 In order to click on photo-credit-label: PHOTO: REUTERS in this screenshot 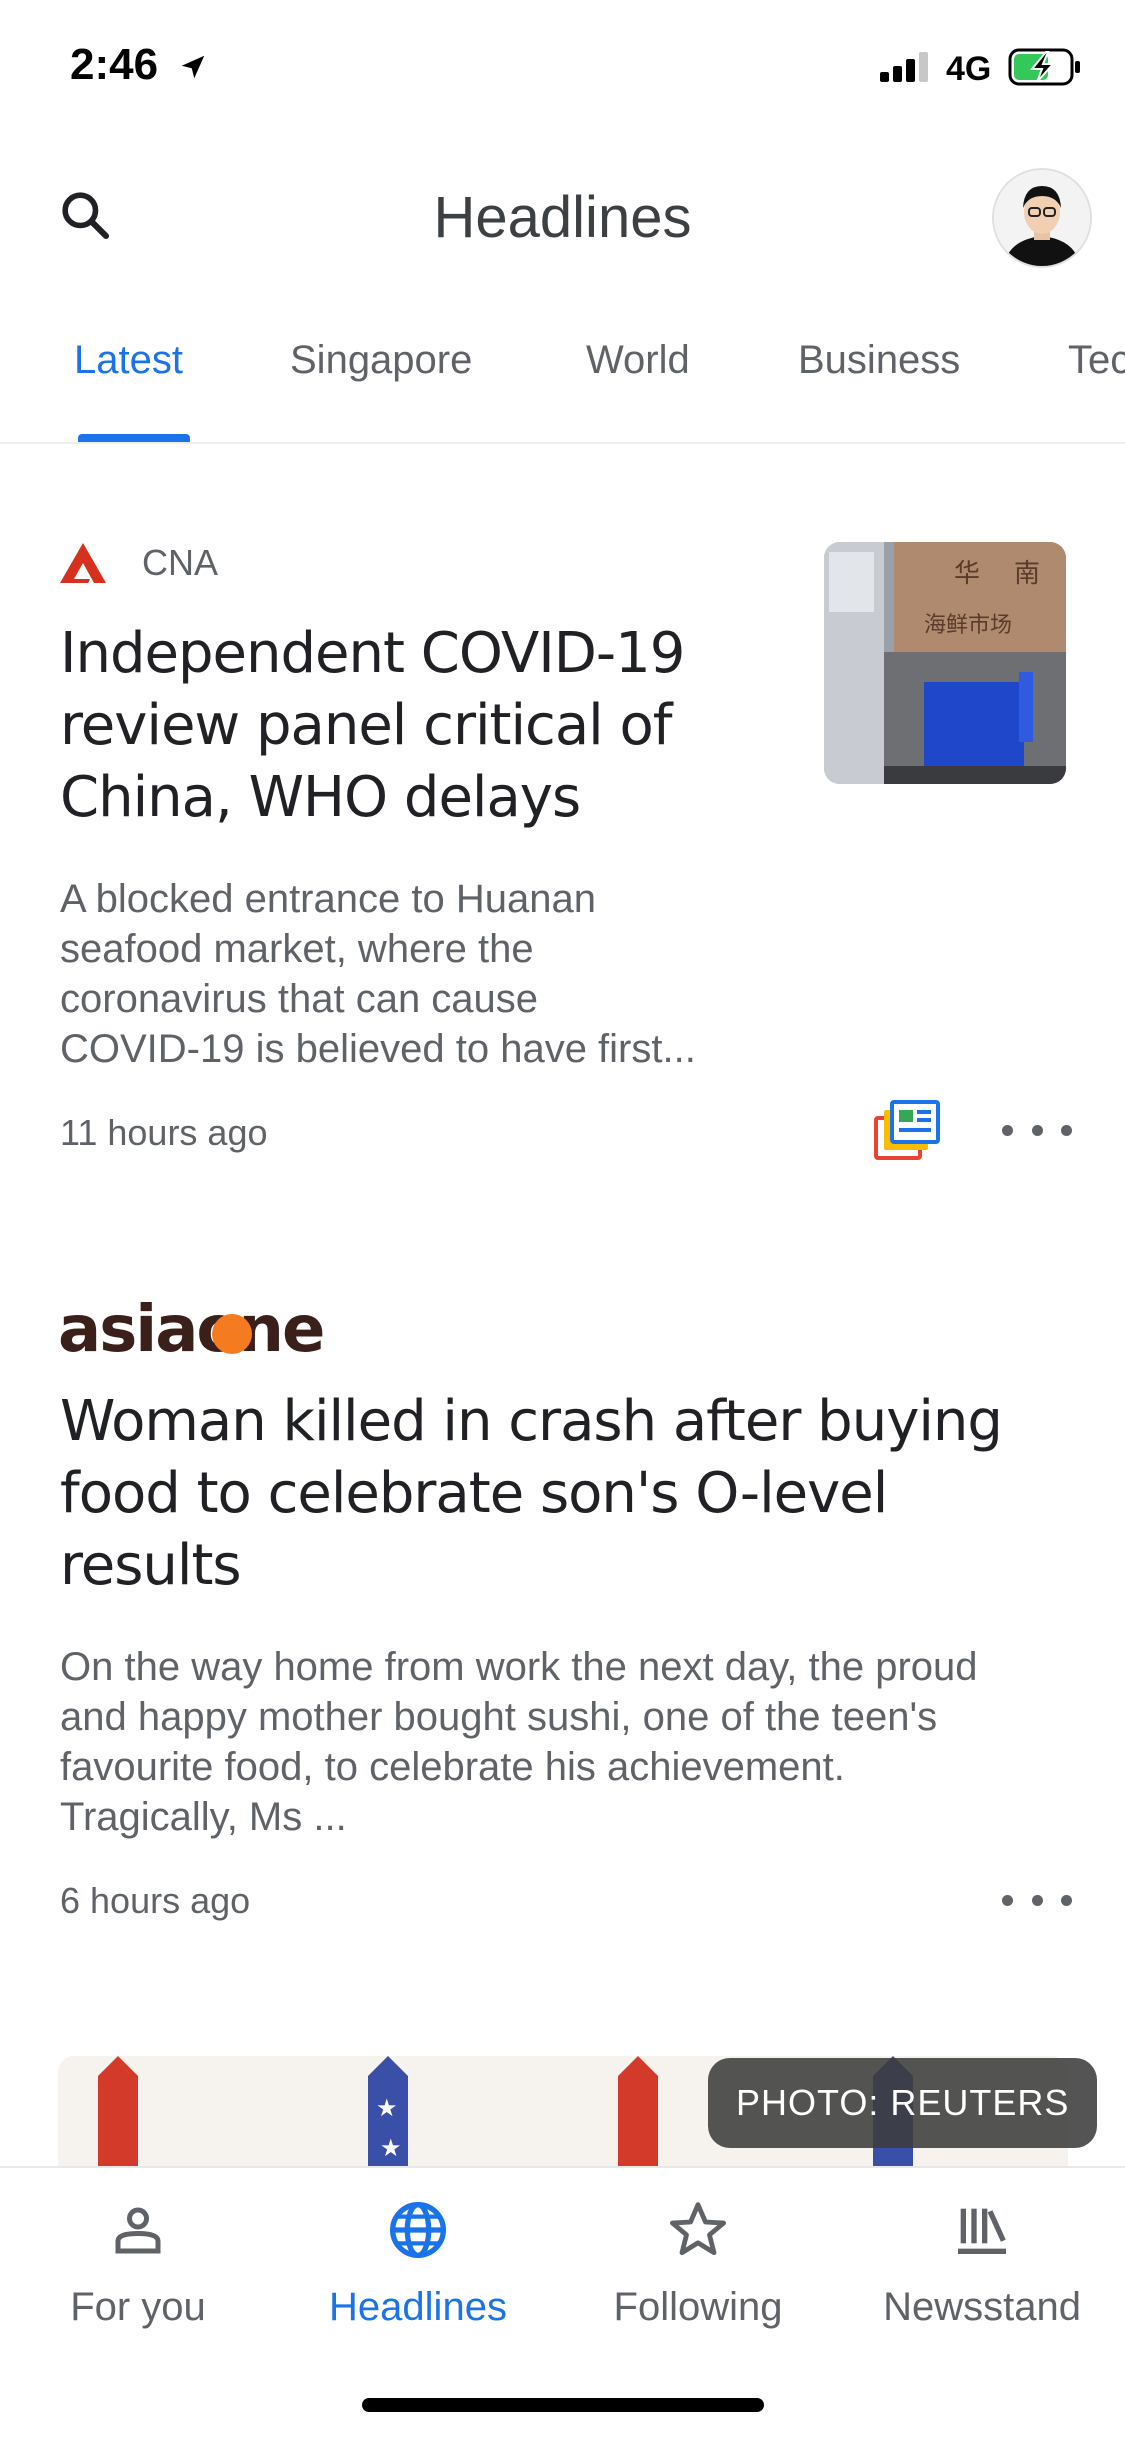, I will do `click(903, 2103)`.